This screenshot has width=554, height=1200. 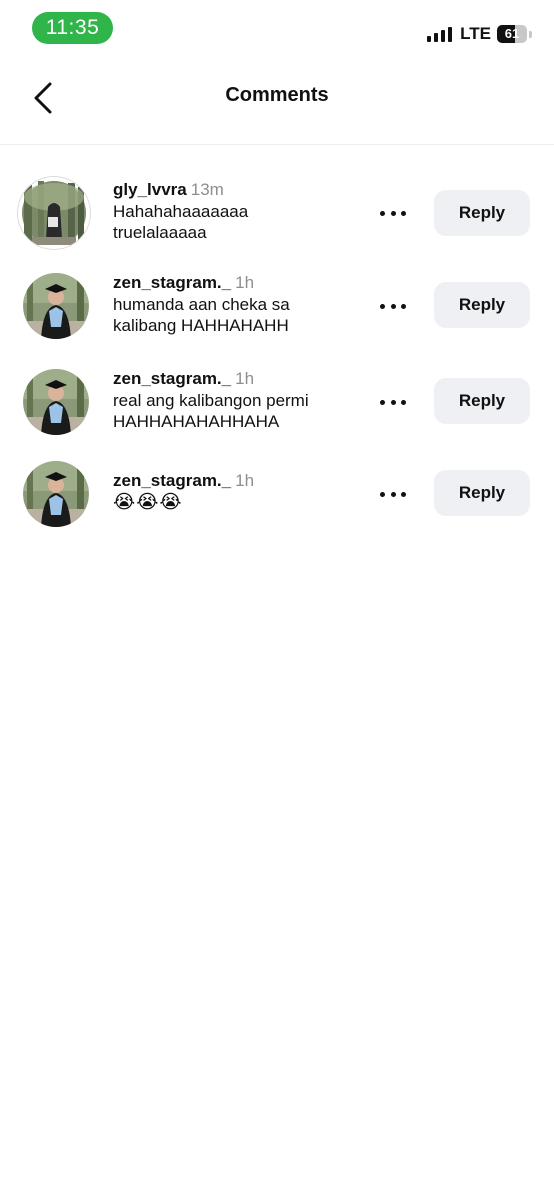 I want to click on comment-meta: gly_lvvra 13m, so click(x=240, y=190).